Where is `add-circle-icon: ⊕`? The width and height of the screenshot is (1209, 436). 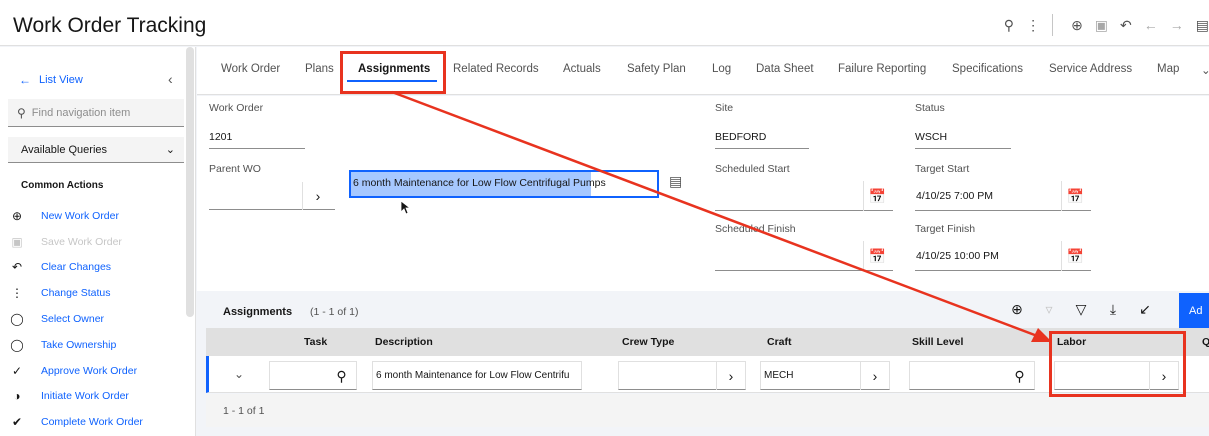 add-circle-icon: ⊕ is located at coordinates (17, 215).